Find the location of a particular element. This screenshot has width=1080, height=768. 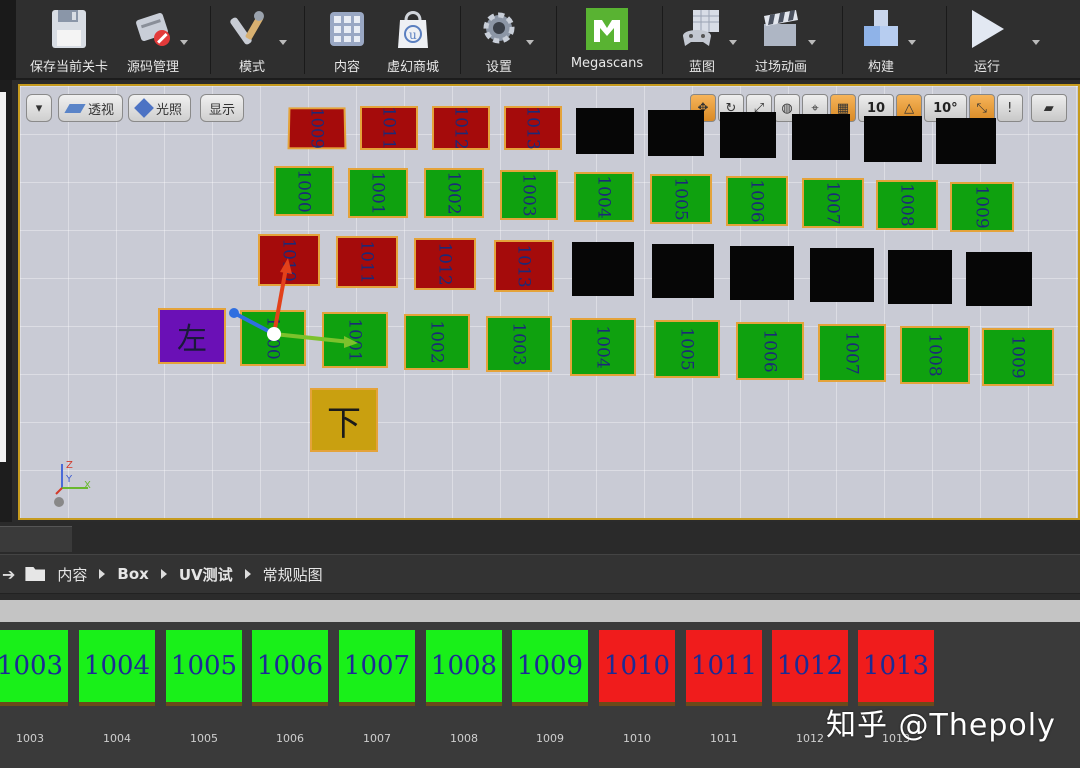

save-current-level-button: 保存当前关卡 is located at coordinates (69, 42).